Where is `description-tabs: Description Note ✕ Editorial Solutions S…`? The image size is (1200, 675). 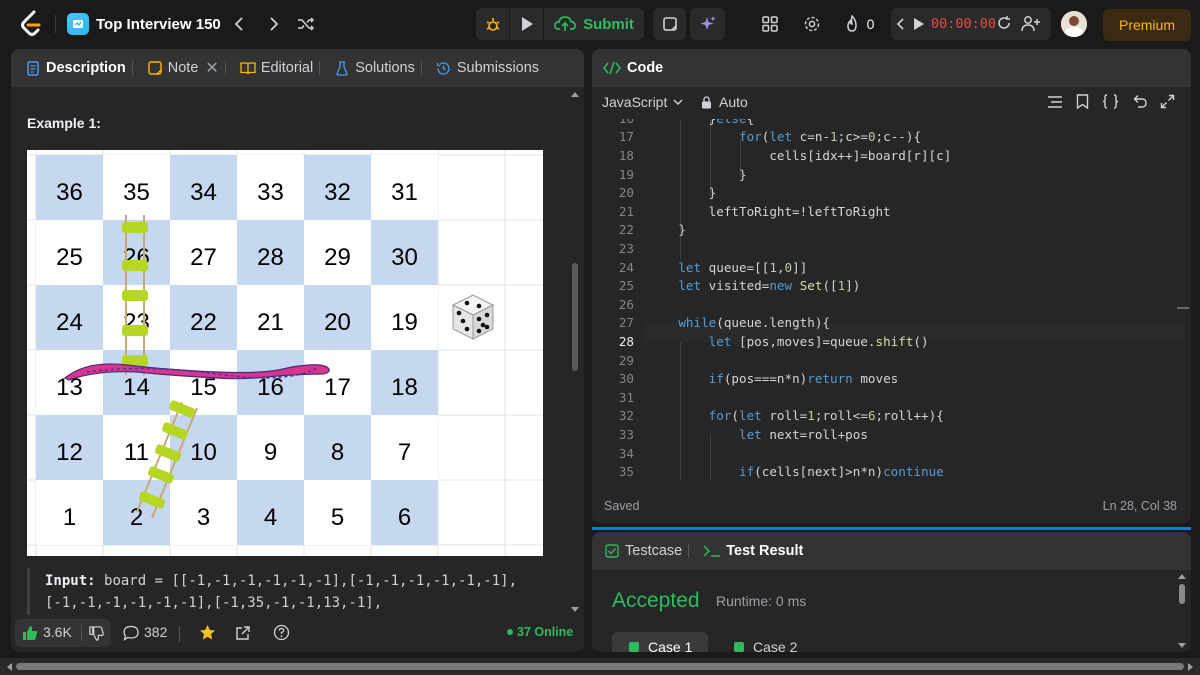
description-tabs: Description Note ✕ Editorial Solutions S… is located at coordinates (297, 68).